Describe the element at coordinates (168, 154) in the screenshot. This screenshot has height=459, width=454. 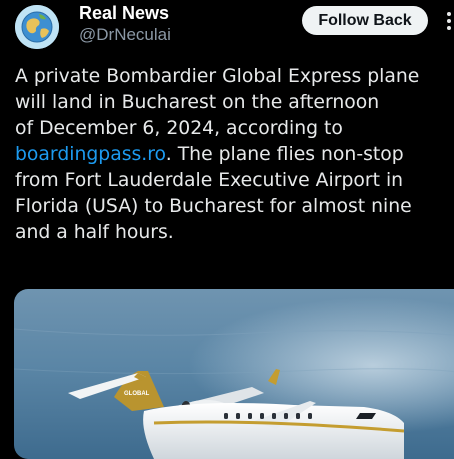
I see `link-suffix: .` at that location.